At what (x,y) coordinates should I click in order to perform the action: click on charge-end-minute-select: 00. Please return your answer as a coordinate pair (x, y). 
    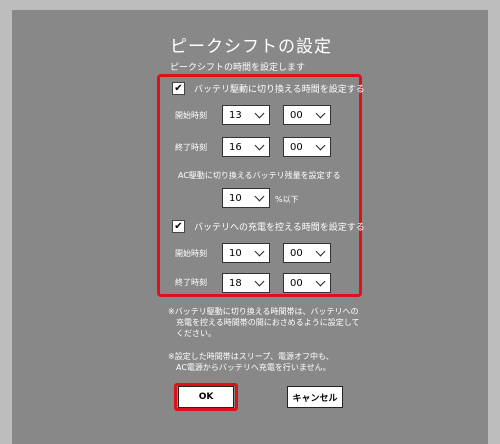
    Looking at the image, I should click on (307, 283).